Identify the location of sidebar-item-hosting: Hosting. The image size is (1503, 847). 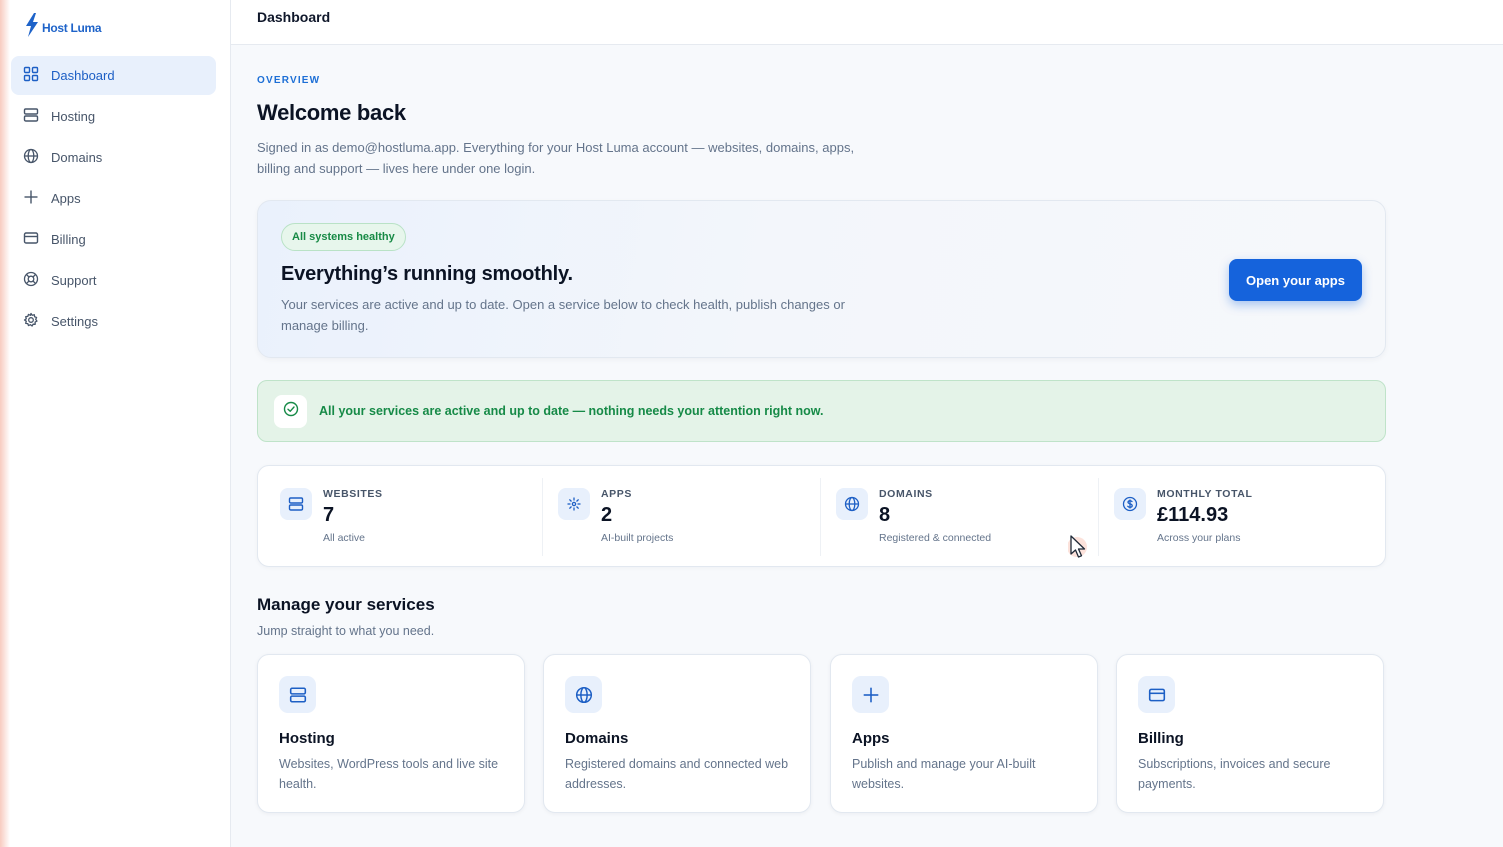
(113, 116).